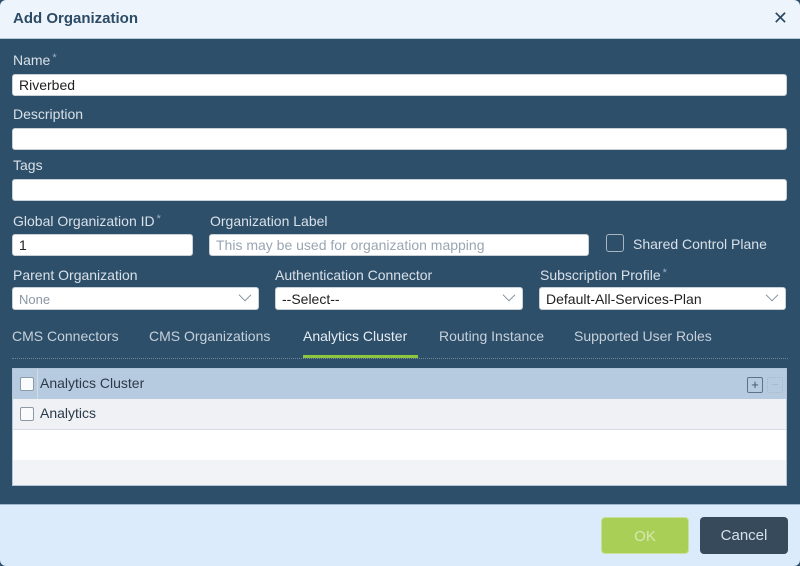 This screenshot has height=566, width=800. What do you see at coordinates (615, 243) in the screenshot?
I see `shared-control-plane-checkbox` at bounding box center [615, 243].